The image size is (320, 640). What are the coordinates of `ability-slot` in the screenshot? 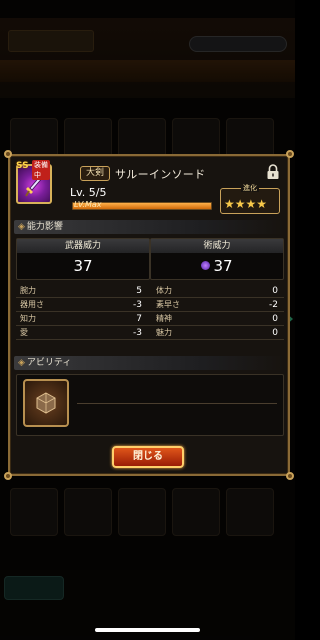 It's located at (46, 403).